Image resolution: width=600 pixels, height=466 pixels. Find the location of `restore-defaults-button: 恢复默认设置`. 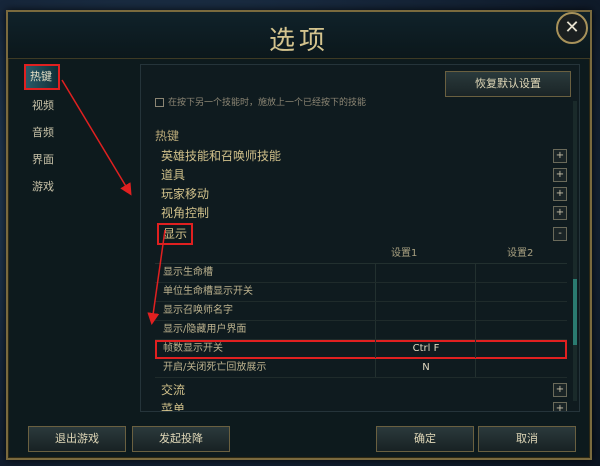

restore-defaults-button: 恢复默认设置 is located at coordinates (508, 84).